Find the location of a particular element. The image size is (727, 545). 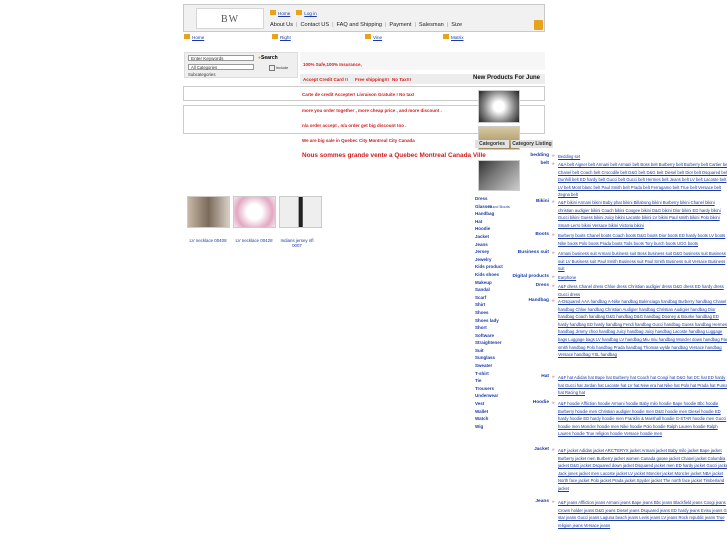

category-select: All Categories is located at coordinates (221, 67).